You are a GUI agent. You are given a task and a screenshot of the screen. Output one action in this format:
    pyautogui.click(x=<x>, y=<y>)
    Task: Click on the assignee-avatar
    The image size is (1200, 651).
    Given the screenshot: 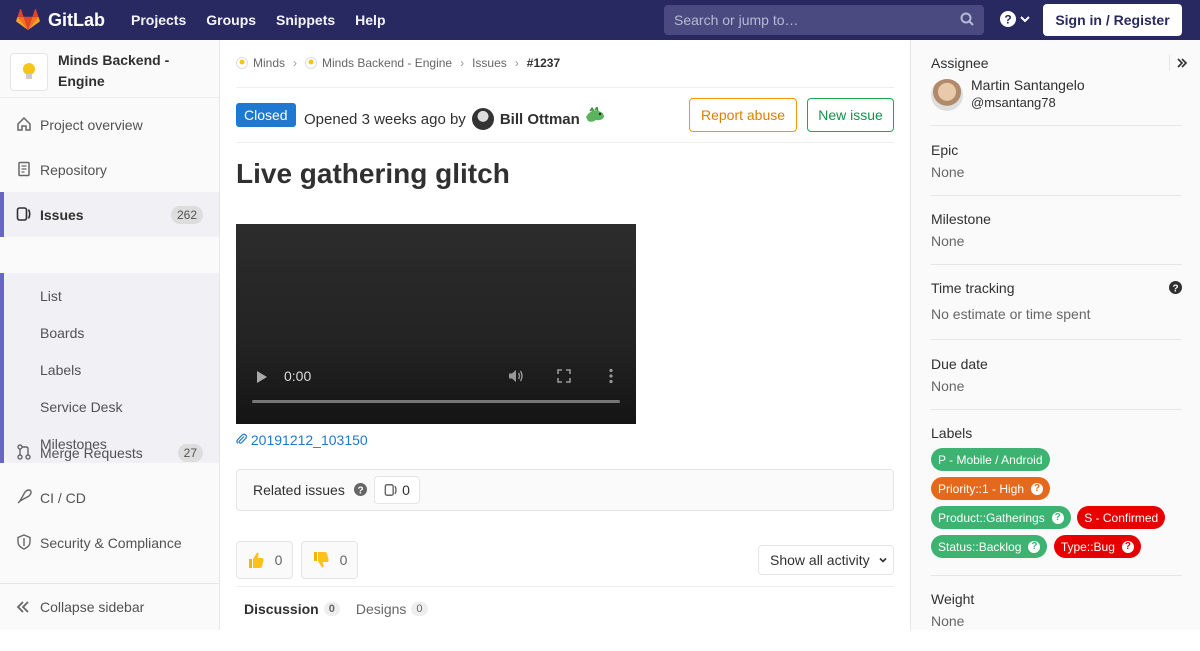 What is the action you would take?
    pyautogui.click(x=947, y=95)
    